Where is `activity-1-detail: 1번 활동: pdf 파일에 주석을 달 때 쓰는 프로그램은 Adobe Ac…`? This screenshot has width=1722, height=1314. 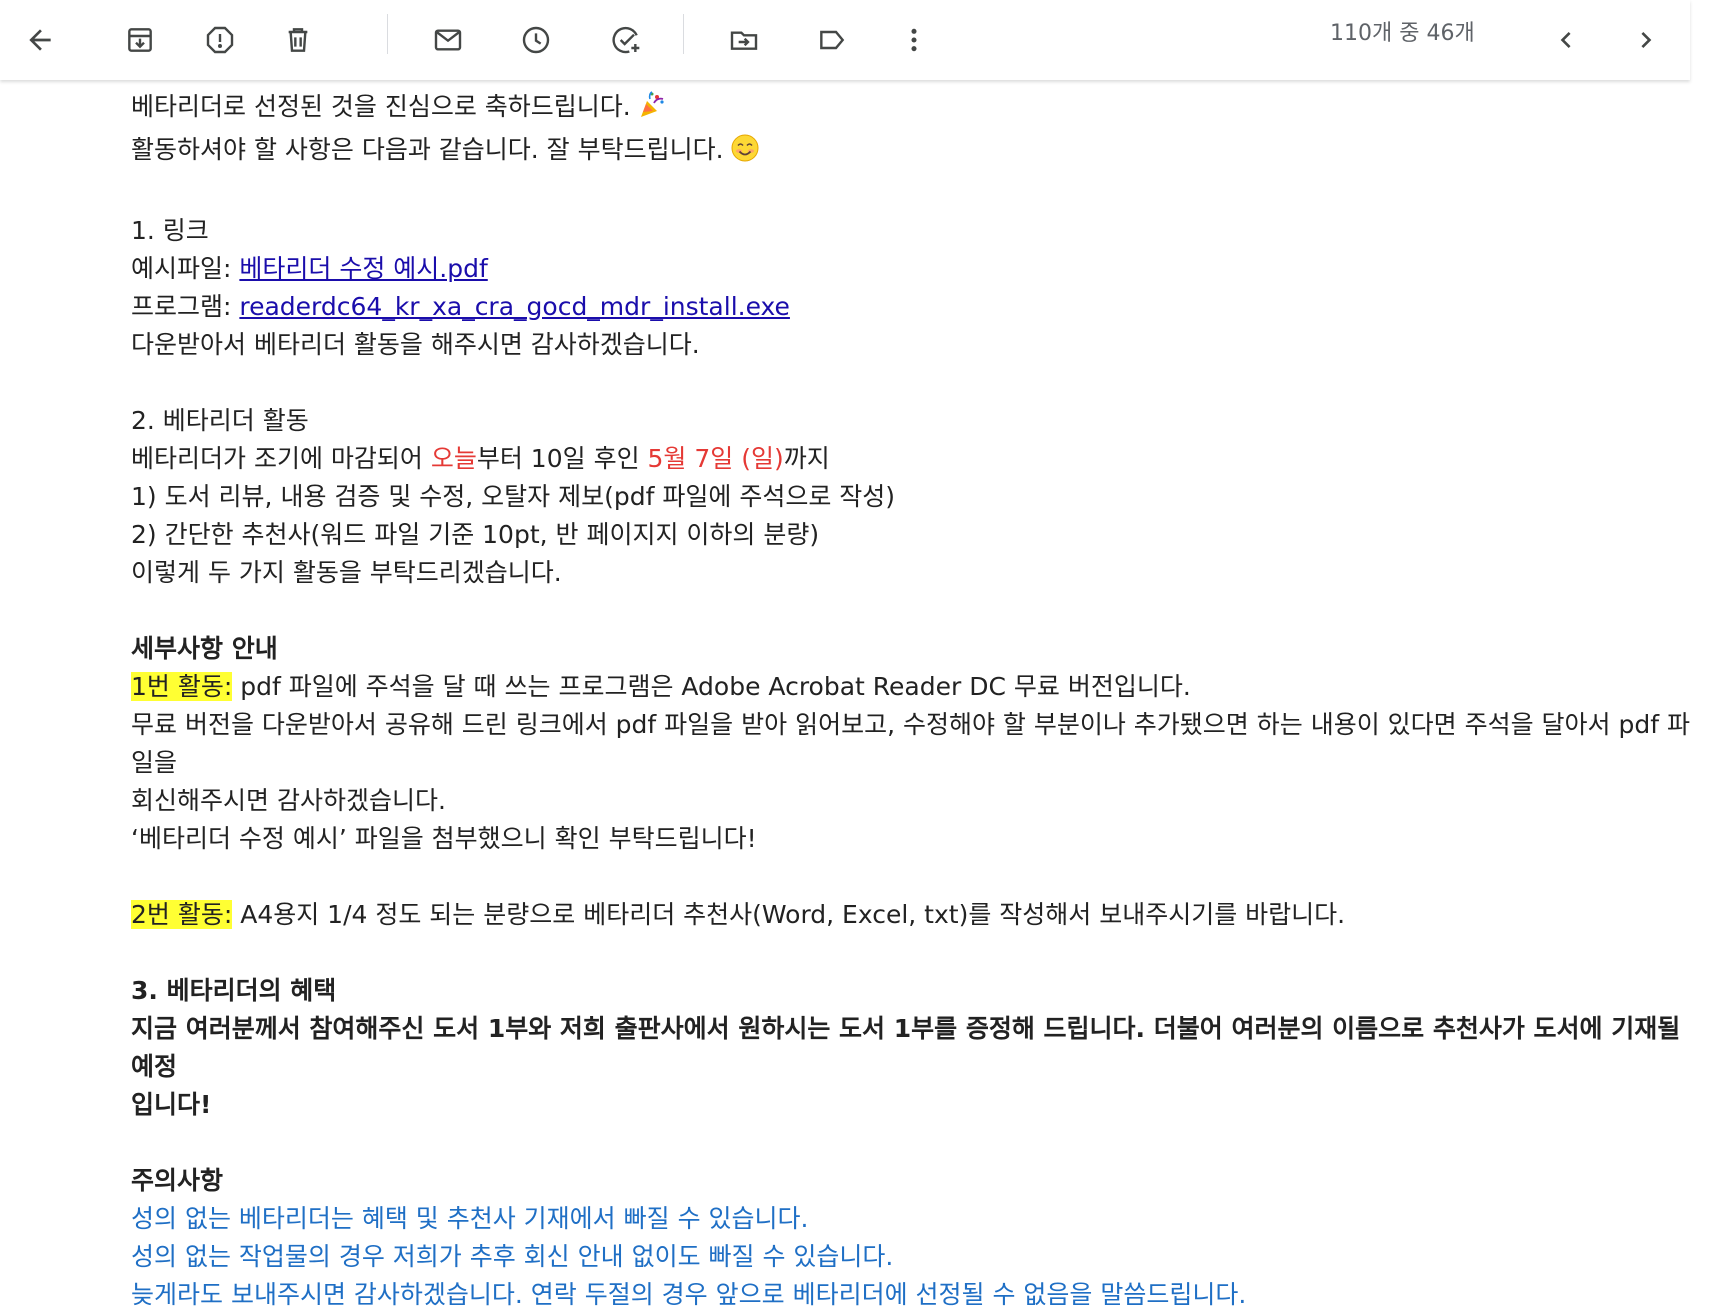 activity-1-detail: 1번 활동: pdf 파일에 주석을 달 때 쓰는 프로그램은 Adobe Ac… is located at coordinates (912, 687).